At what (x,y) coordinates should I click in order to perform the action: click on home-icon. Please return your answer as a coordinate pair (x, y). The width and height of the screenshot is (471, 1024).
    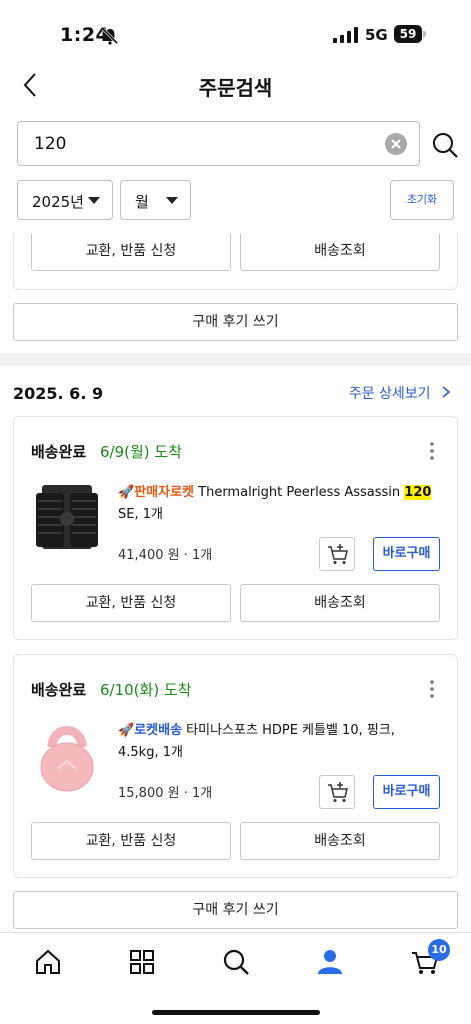
    Looking at the image, I should click on (48, 961).